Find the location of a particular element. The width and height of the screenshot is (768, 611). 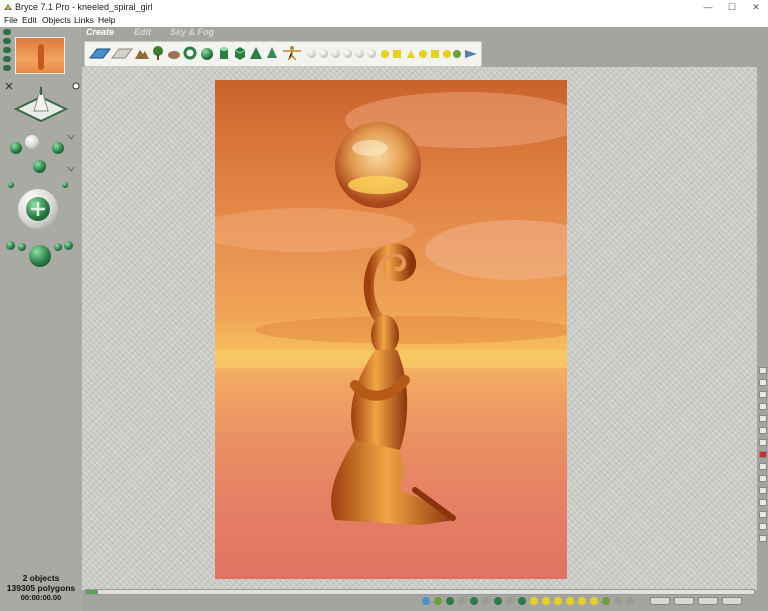

timeline-current-marker is located at coordinates (92, 592).